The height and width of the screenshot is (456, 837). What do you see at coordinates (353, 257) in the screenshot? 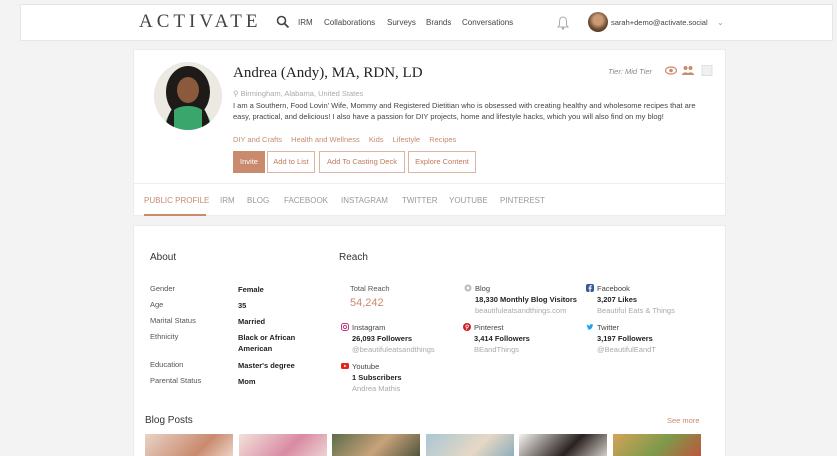
I see `reach-heading: Reach` at bounding box center [353, 257].